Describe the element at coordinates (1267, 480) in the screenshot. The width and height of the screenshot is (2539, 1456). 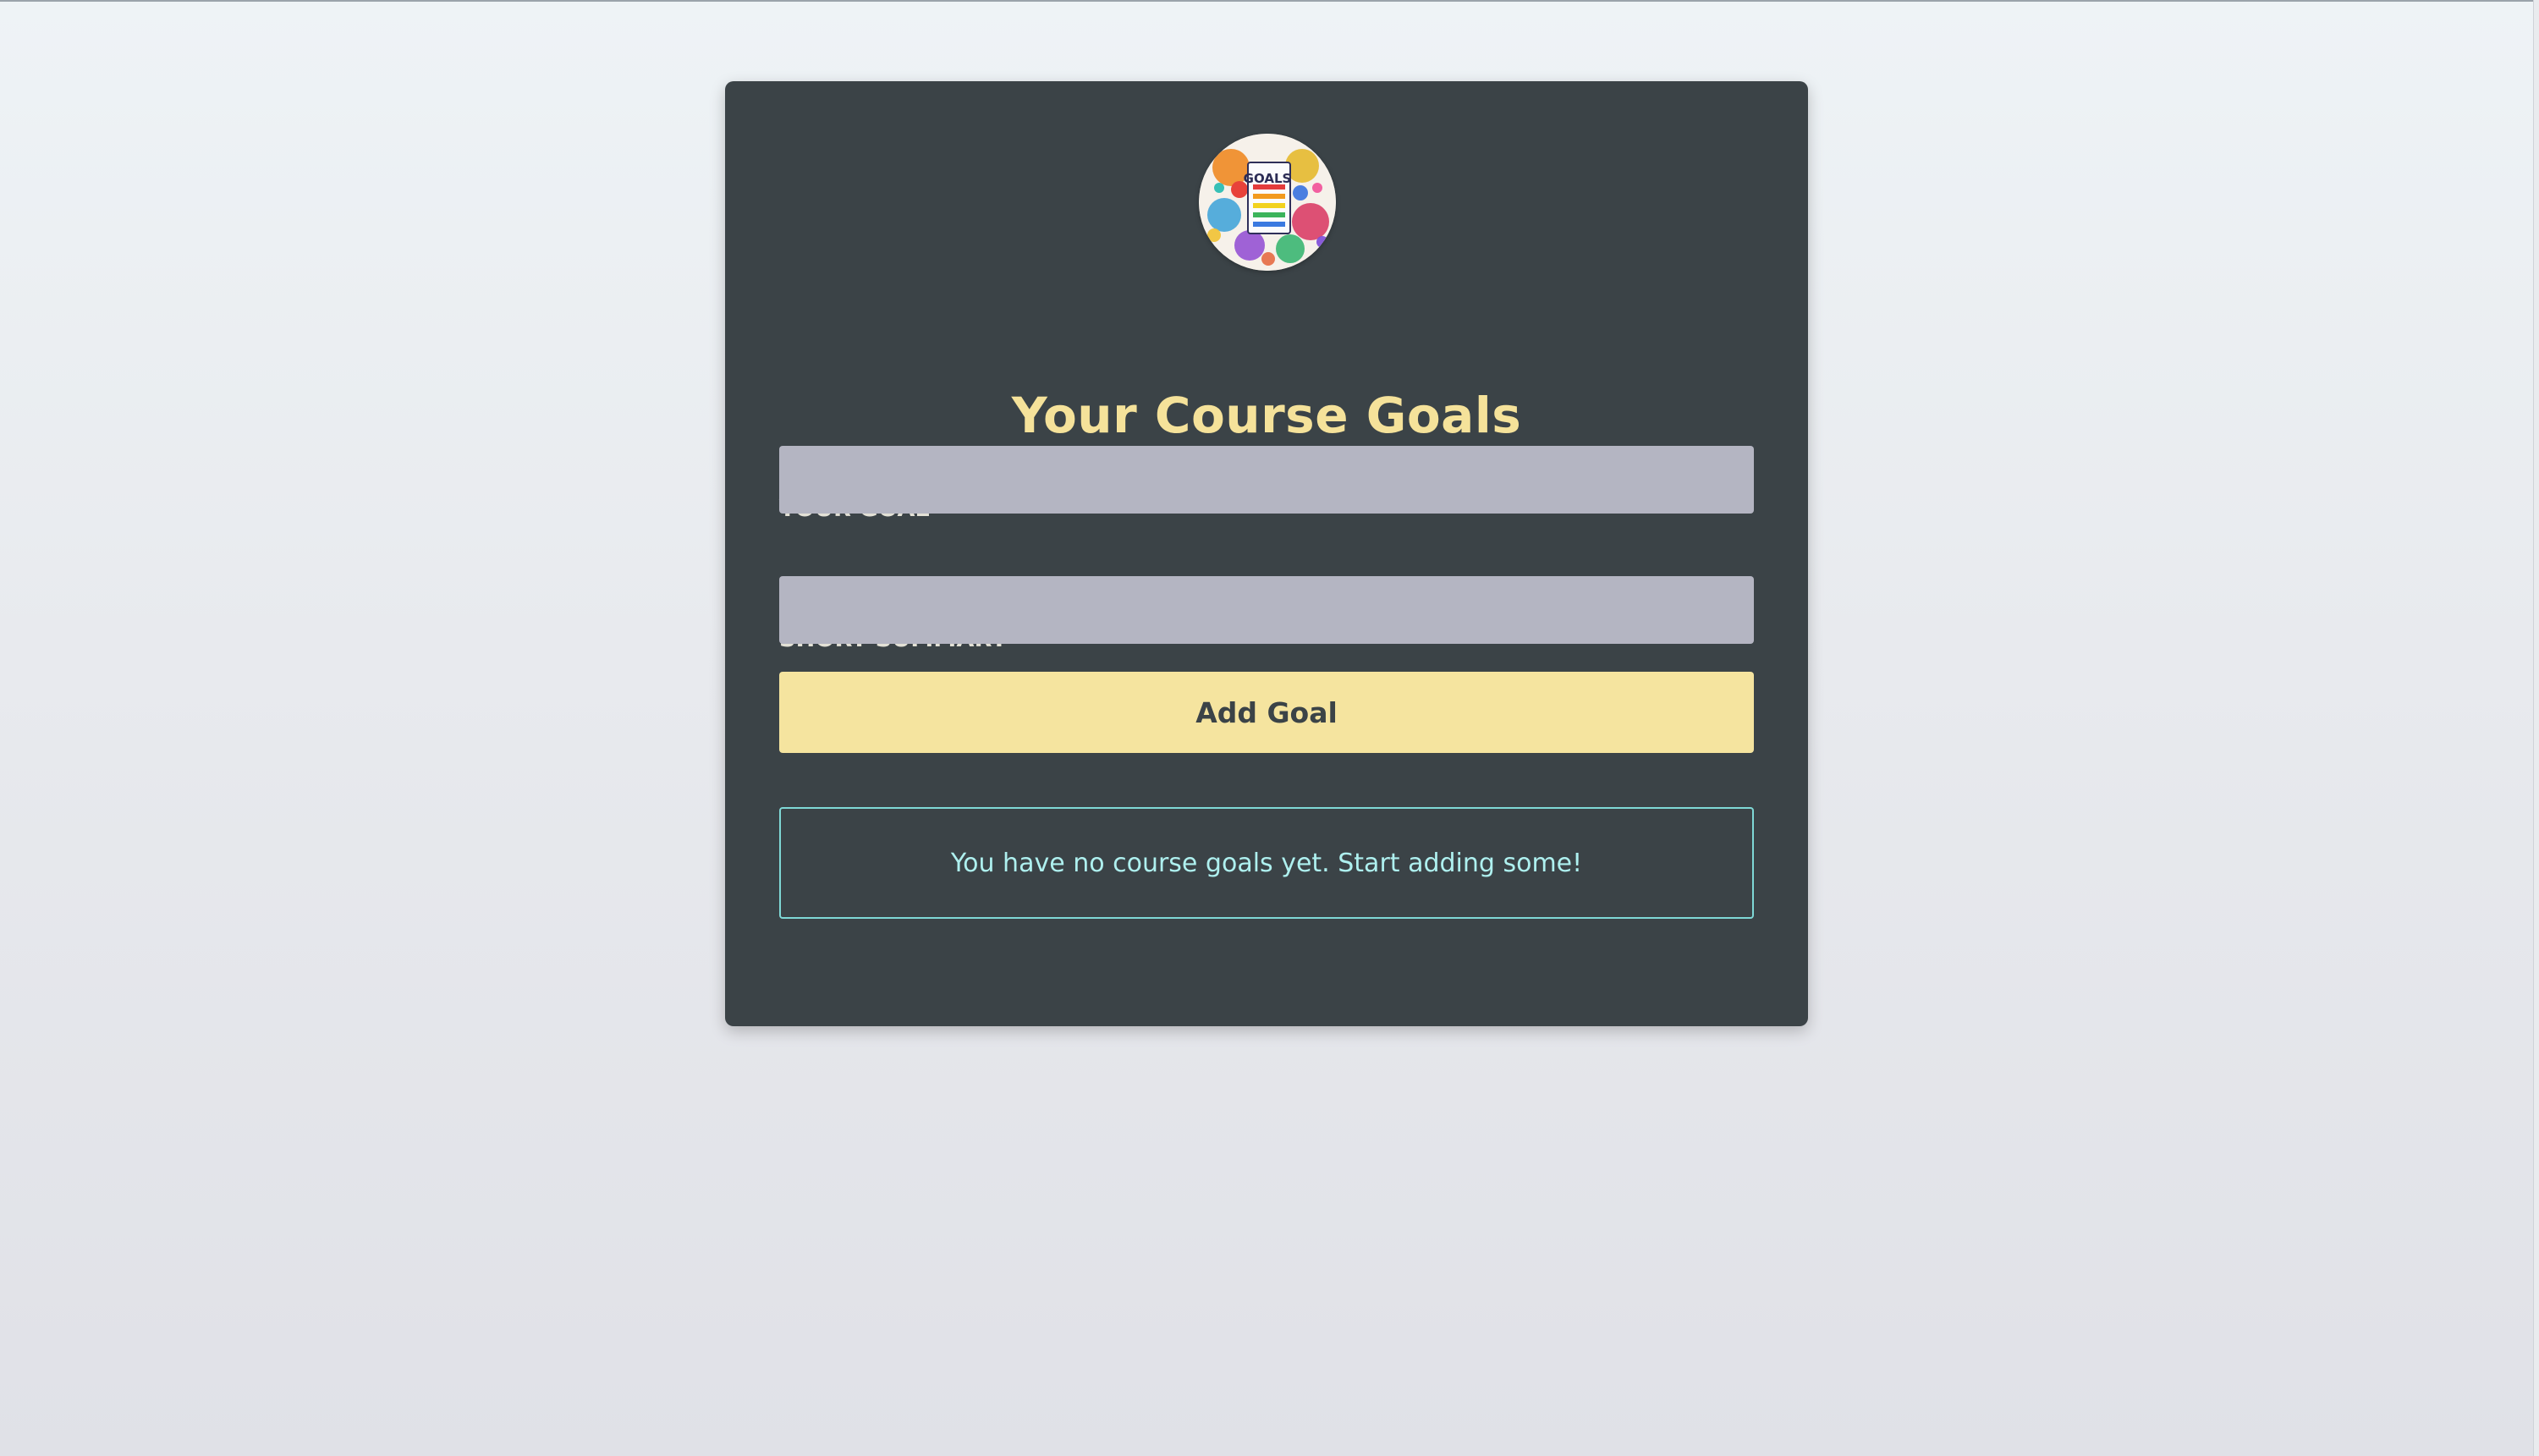
I see `goal-input` at that location.